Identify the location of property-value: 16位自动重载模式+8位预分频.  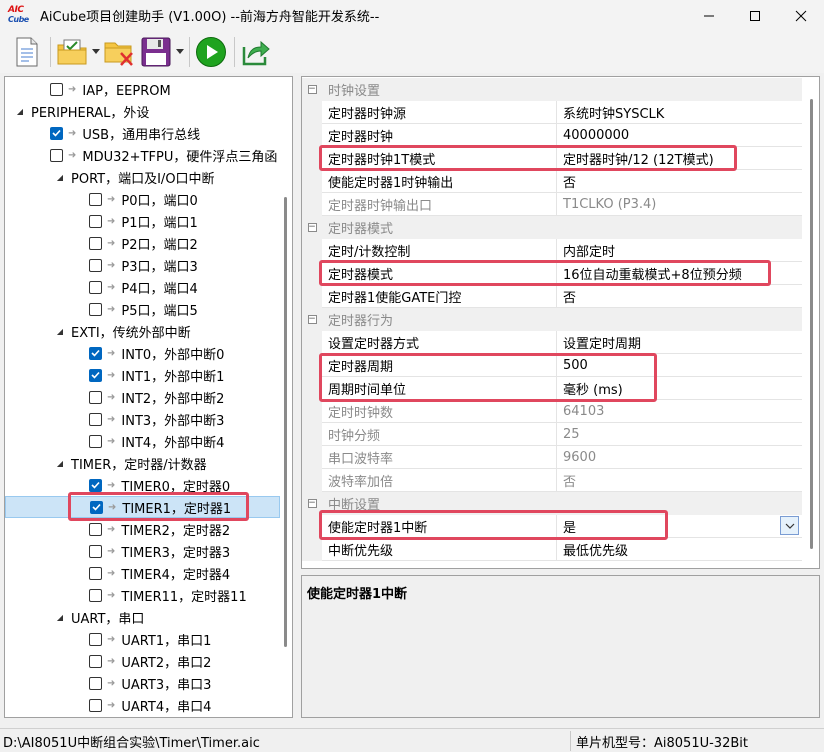
(679, 273).